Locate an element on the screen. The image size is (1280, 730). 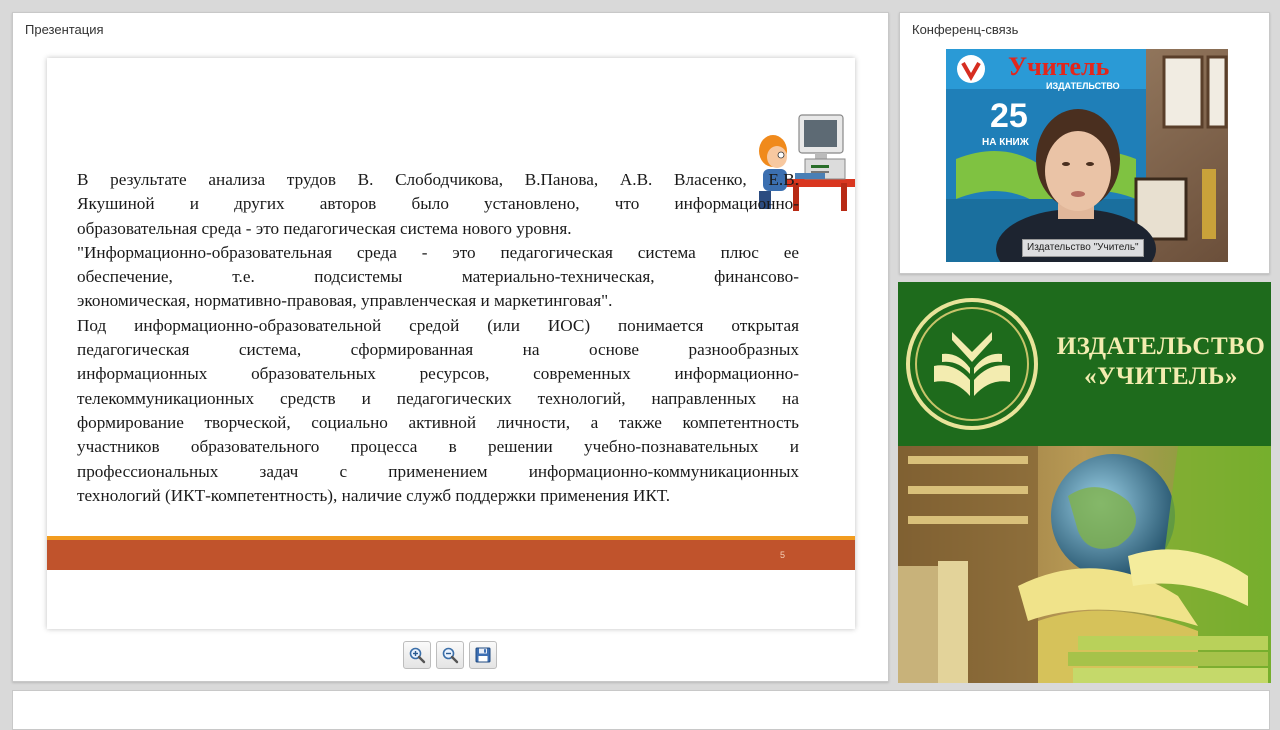
save-button is located at coordinates (483, 655).